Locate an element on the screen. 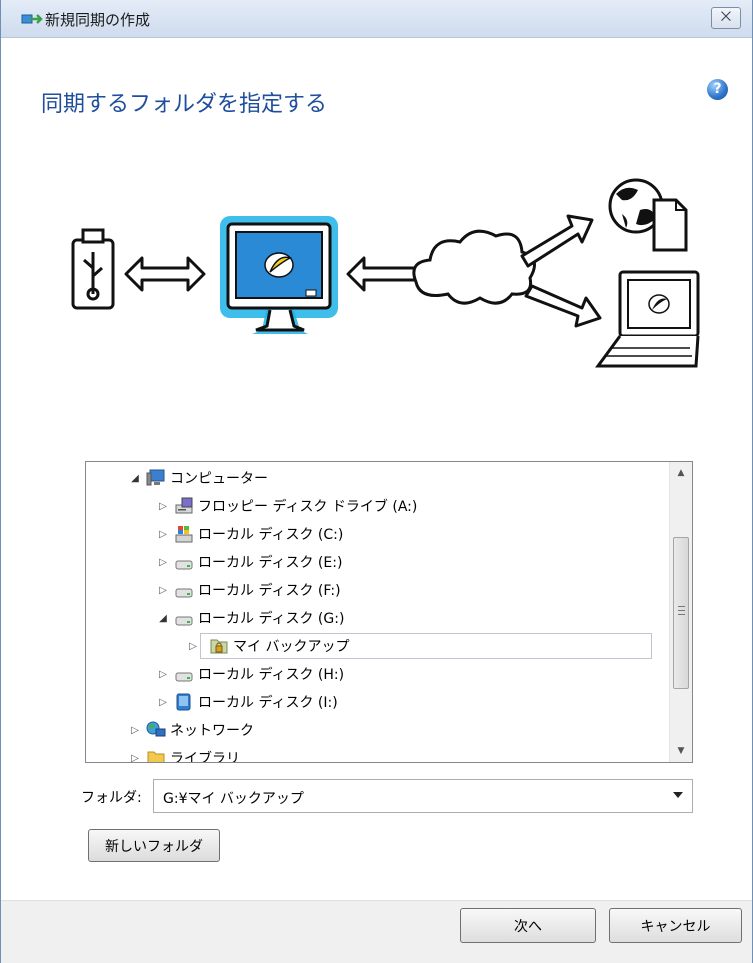 Image resolution: width=753 pixels, height=963 pixels. close-button: ⨉ is located at coordinates (726, 18).